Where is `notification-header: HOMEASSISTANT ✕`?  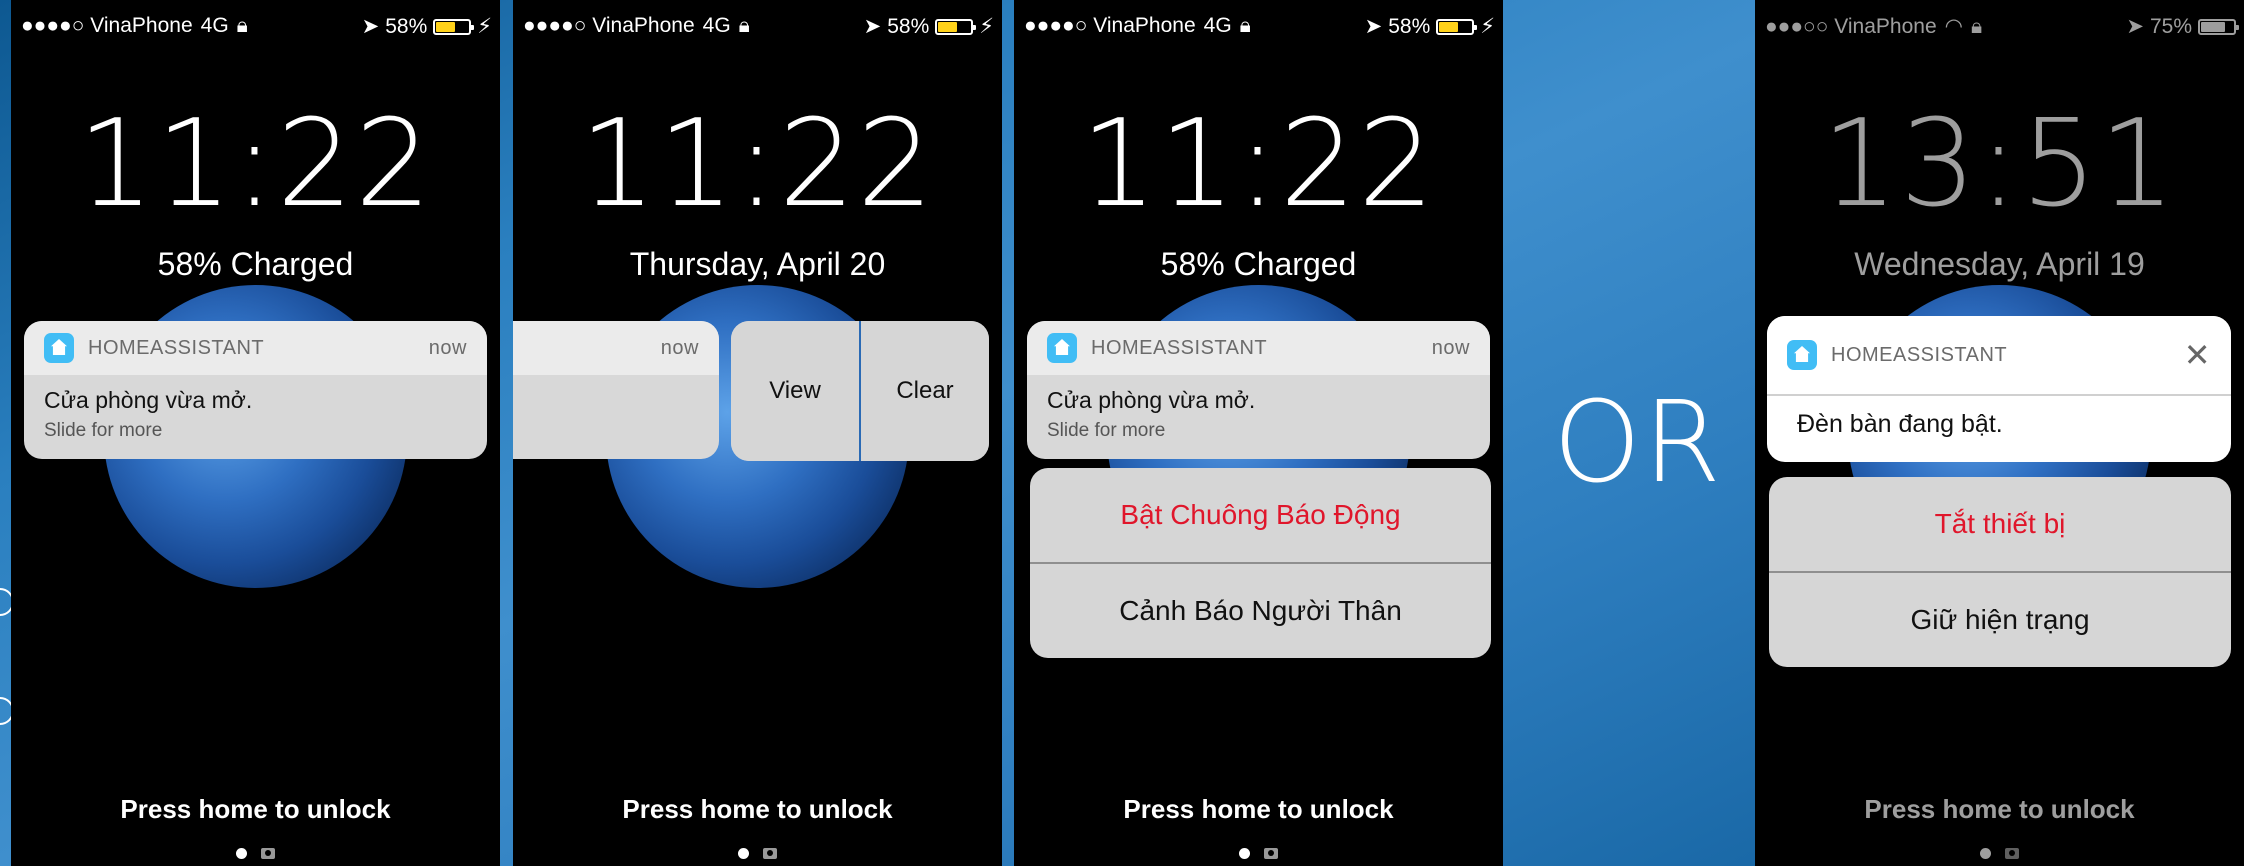 notification-header: HOMEASSISTANT ✕ is located at coordinates (1999, 356).